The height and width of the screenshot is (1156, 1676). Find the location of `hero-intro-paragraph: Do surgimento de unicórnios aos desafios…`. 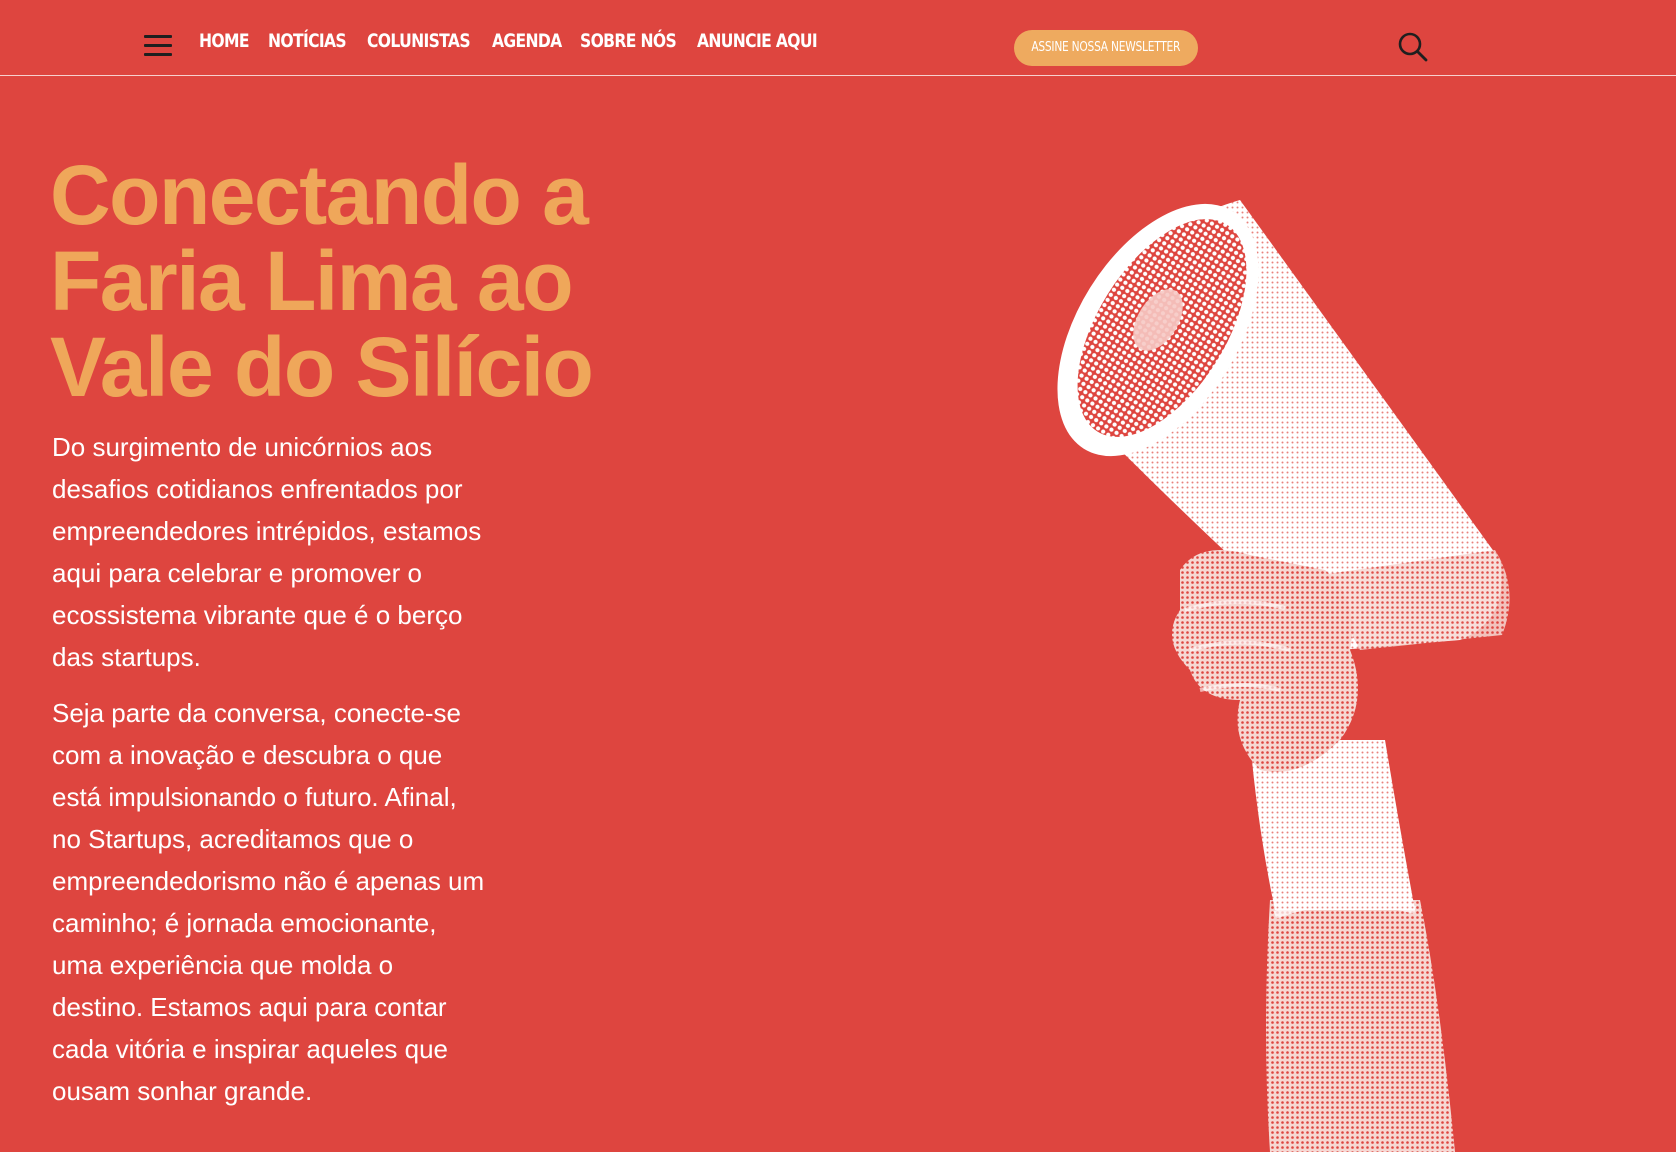

hero-intro-paragraph: Do surgimento de unicórnios aos desafios… is located at coordinates (297, 552).